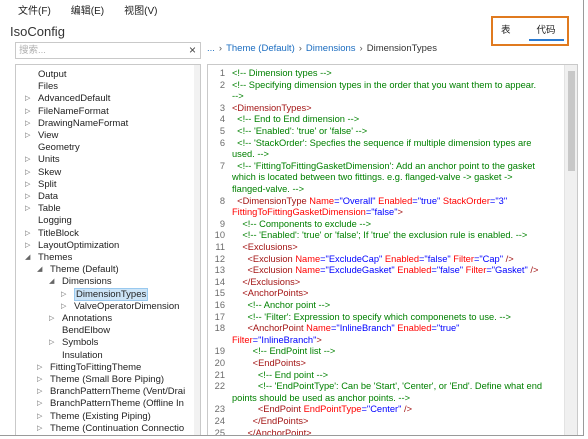  Describe the element at coordinates (331, 48) in the screenshot. I see `breadcrumb-dimensions: Dimensions` at that location.